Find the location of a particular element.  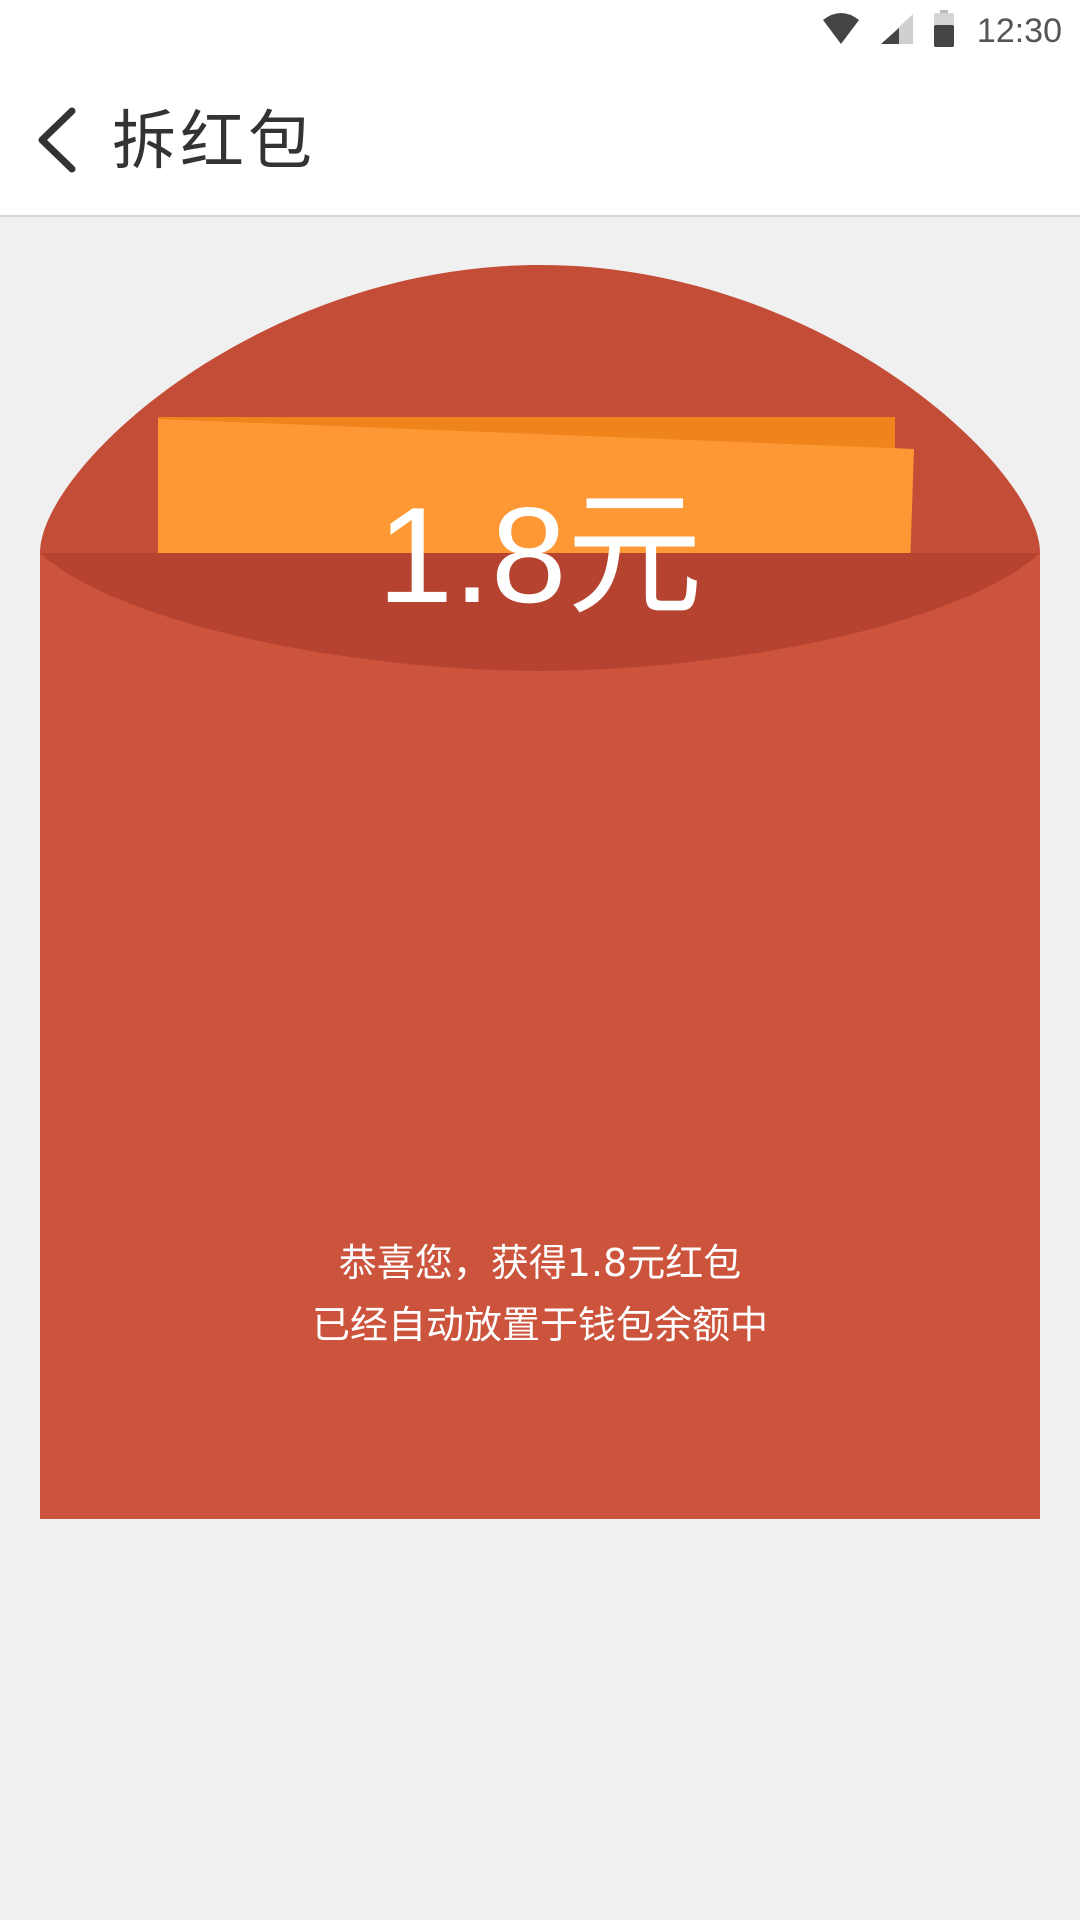

back-button is located at coordinates (57, 142).